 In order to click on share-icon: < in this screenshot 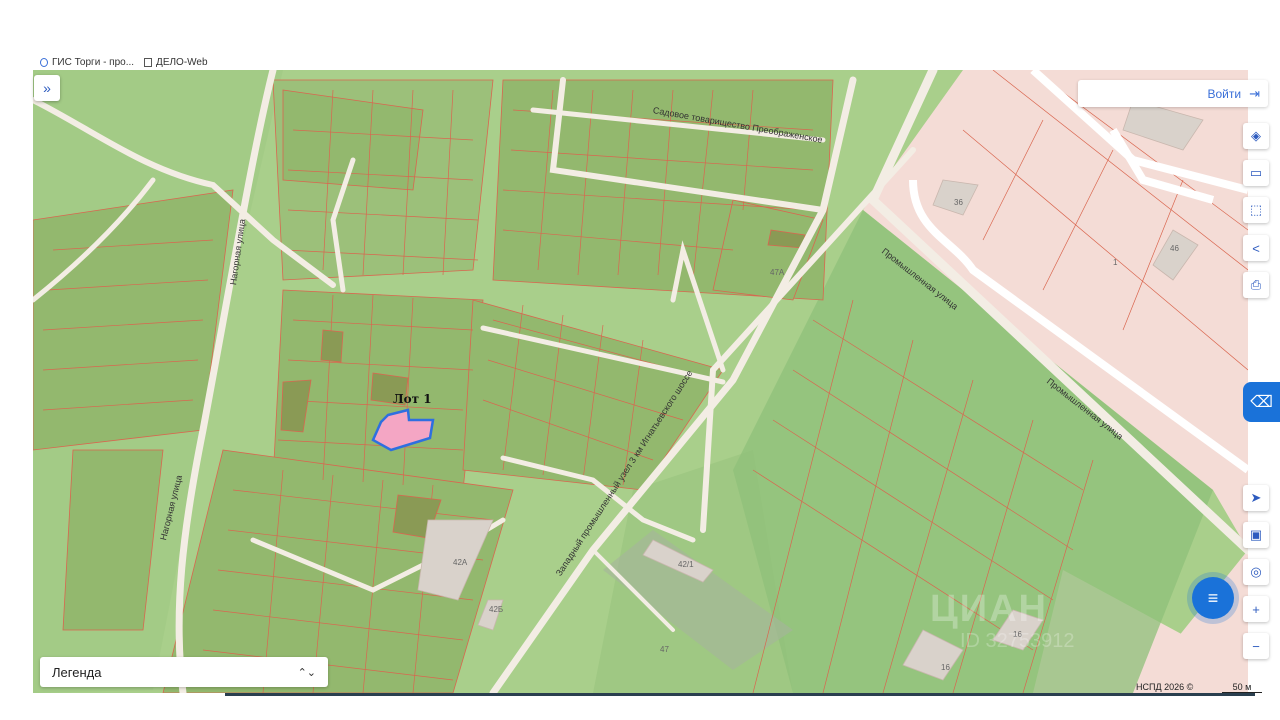, I will do `click(1256, 248)`.